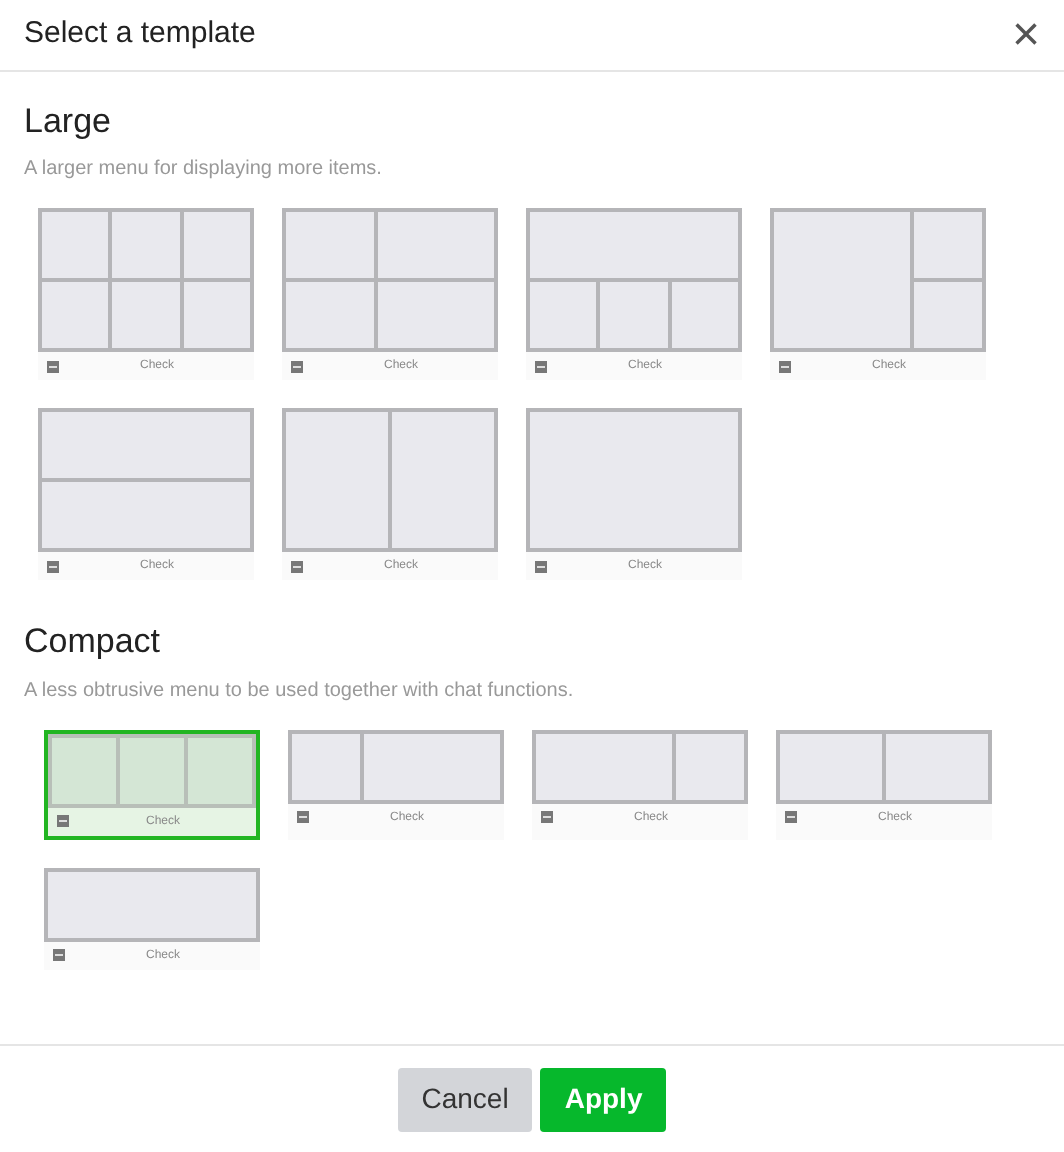  Describe the element at coordinates (465, 1099) in the screenshot. I see `cancel-button: Cancel` at that location.